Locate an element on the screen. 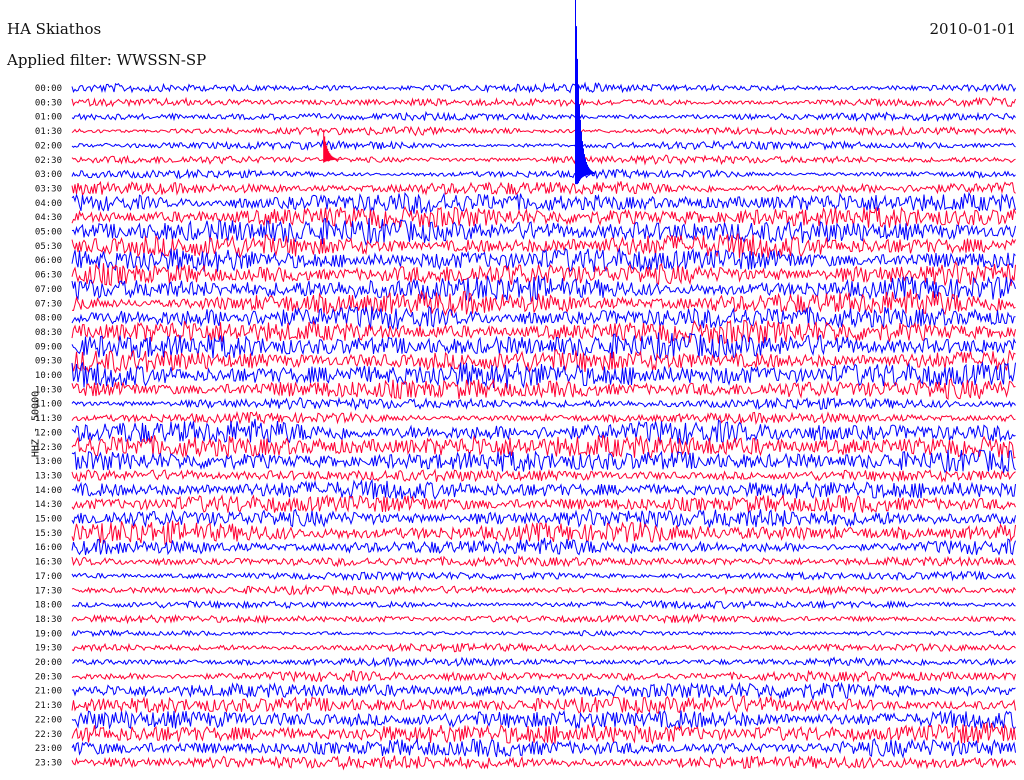  time-label: 20:30 is located at coordinates (48, 677).